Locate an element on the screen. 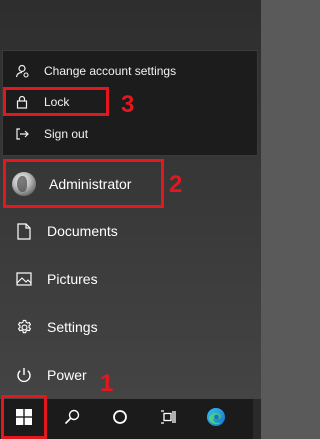 The width and height of the screenshot is (320, 439). avatar is located at coordinates (24, 184).